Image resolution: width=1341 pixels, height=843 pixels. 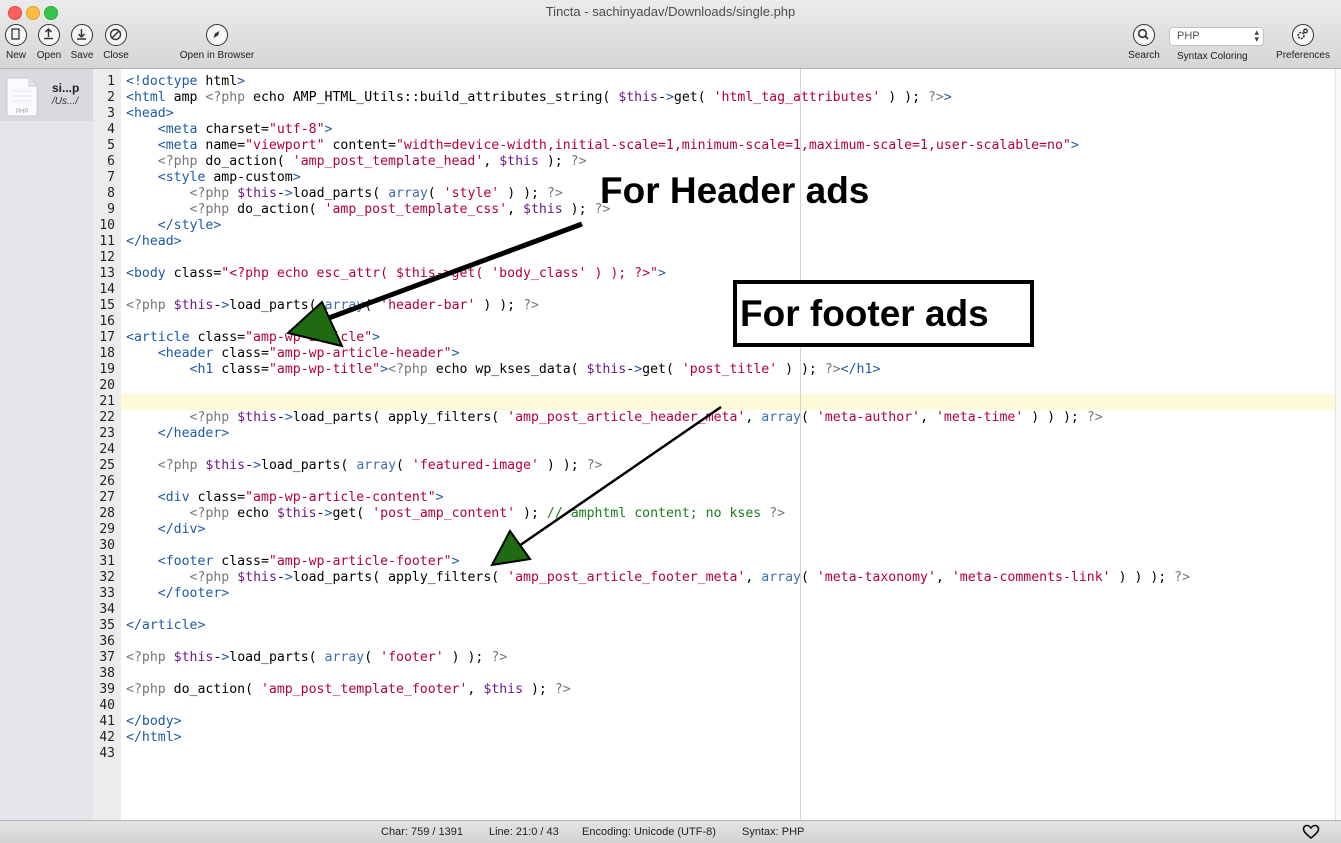 What do you see at coordinates (773, 832) in the screenshot?
I see `status-syntax: Syntax: PHP` at bounding box center [773, 832].